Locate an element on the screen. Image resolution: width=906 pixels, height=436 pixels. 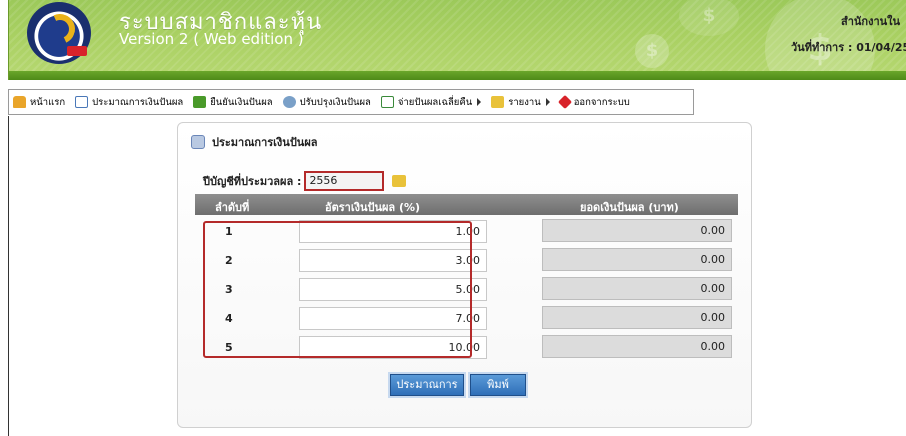
settings-icon is located at coordinates (198, 142).